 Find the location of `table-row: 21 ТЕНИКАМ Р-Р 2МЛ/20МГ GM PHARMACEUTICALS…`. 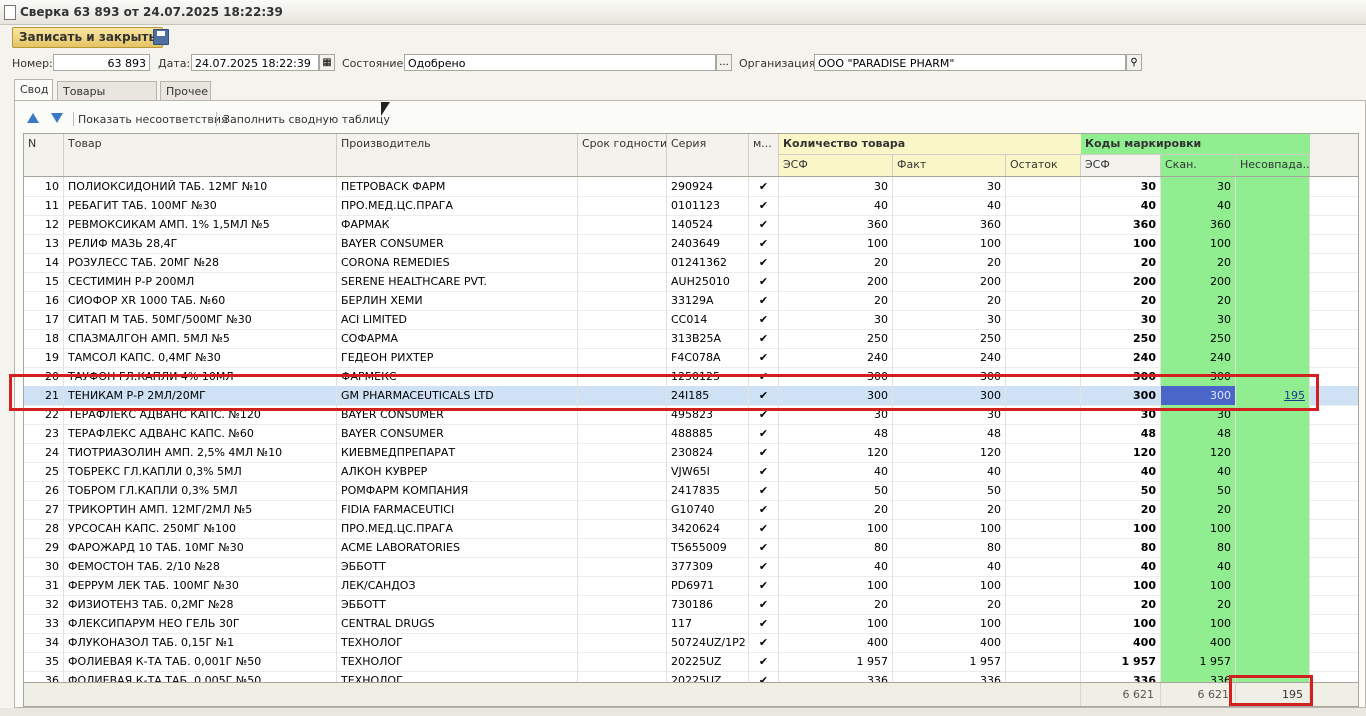

table-row: 21 ТЕНИКАМ Р-Р 2МЛ/20МГ GM PHARMACEUTICALS… is located at coordinates (691, 396).